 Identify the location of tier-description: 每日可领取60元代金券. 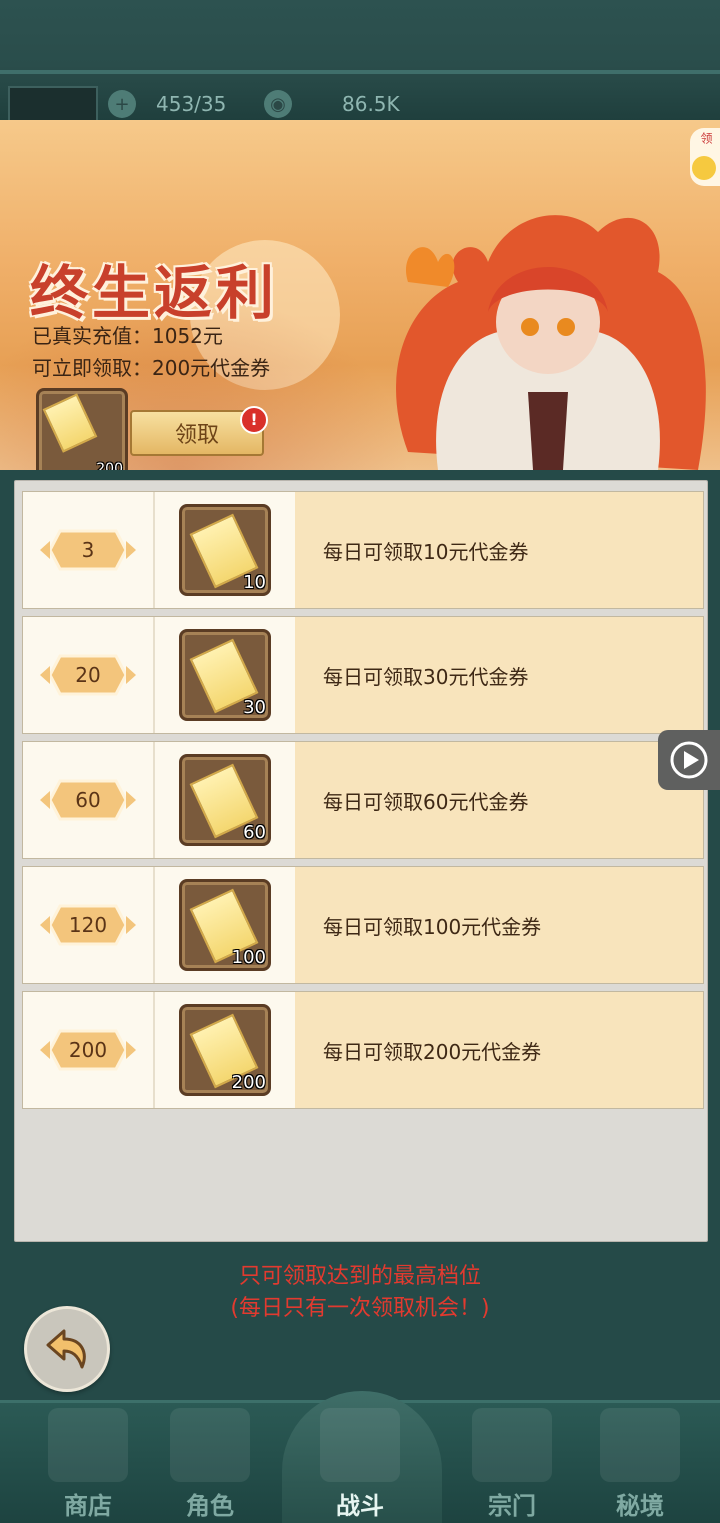
(499, 800).